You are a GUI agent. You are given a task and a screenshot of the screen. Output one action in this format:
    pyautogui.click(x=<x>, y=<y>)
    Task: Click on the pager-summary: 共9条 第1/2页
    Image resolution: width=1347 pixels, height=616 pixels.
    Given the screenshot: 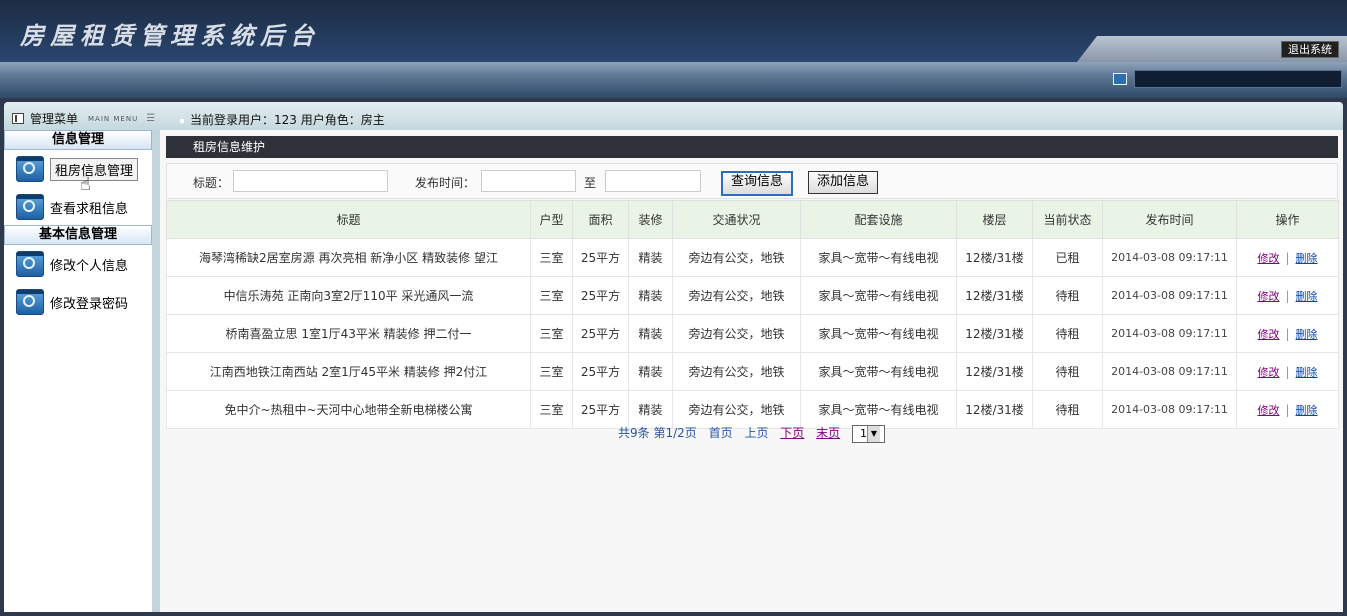 What is the action you would take?
    pyautogui.click(x=657, y=433)
    